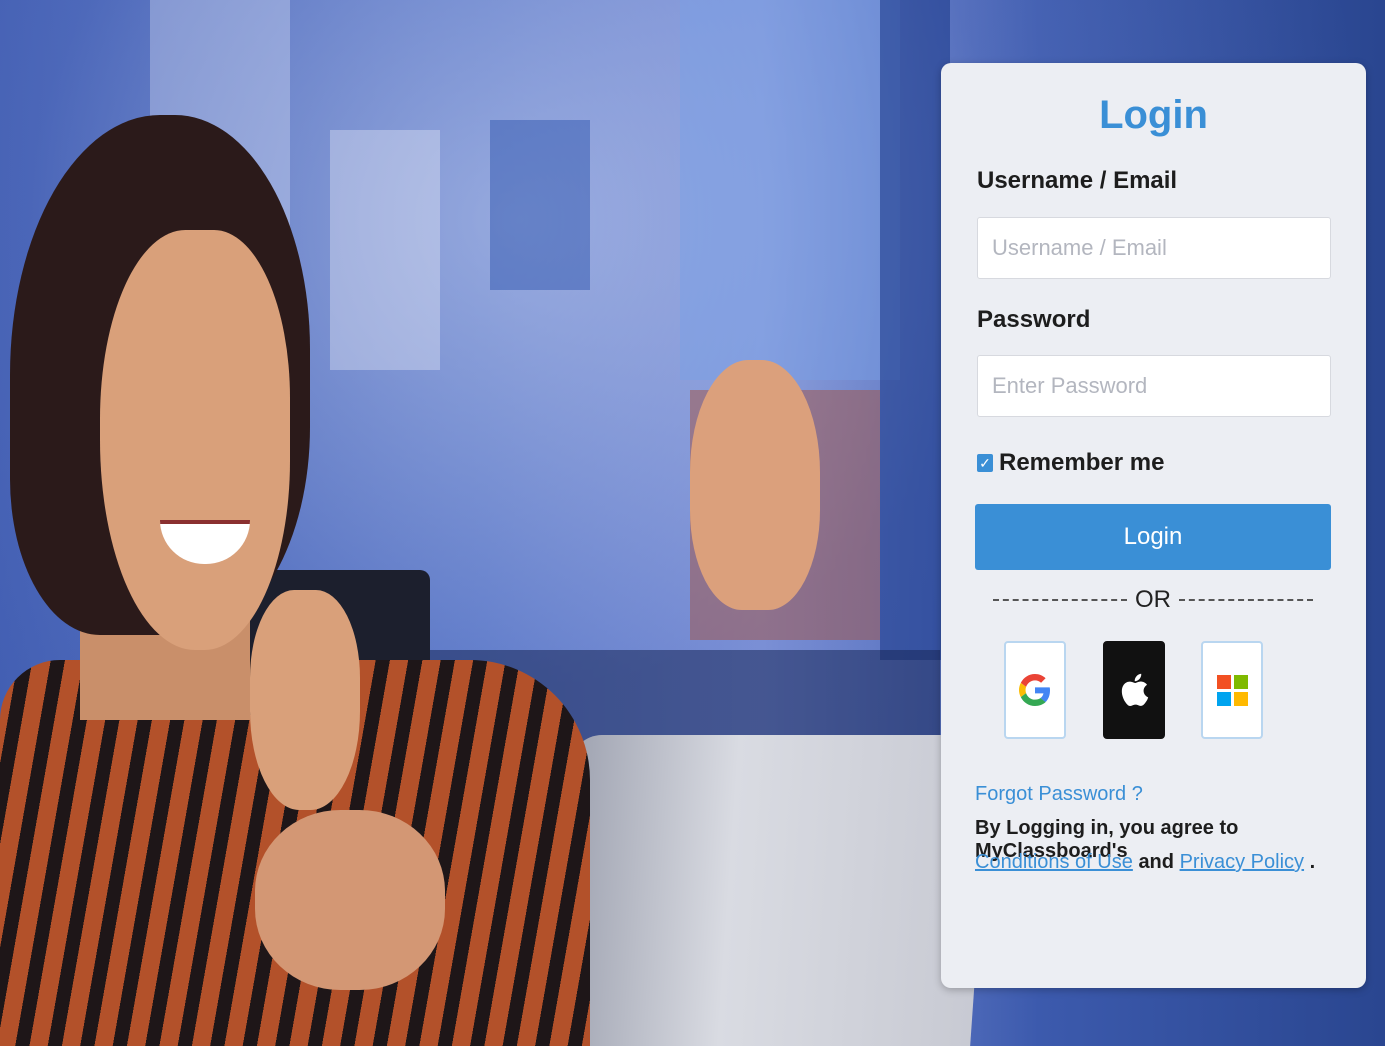  I want to click on username-label: Username / Email, so click(1077, 180).